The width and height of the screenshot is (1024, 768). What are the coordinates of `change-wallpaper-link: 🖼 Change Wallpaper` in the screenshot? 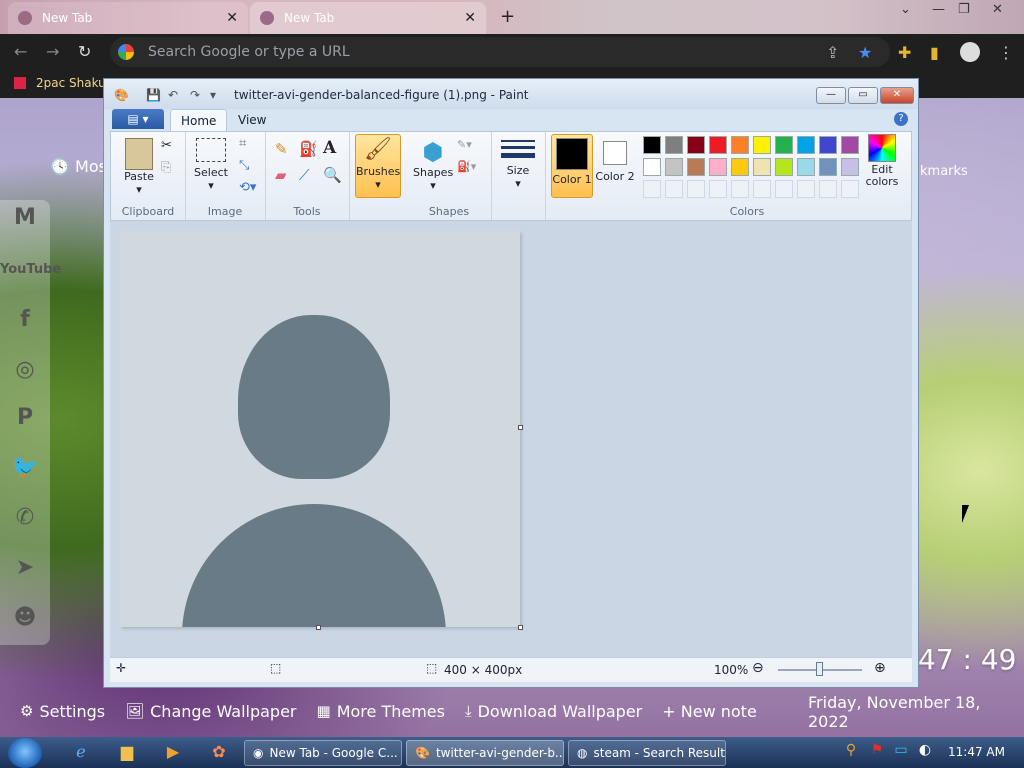 It's located at (210, 711).